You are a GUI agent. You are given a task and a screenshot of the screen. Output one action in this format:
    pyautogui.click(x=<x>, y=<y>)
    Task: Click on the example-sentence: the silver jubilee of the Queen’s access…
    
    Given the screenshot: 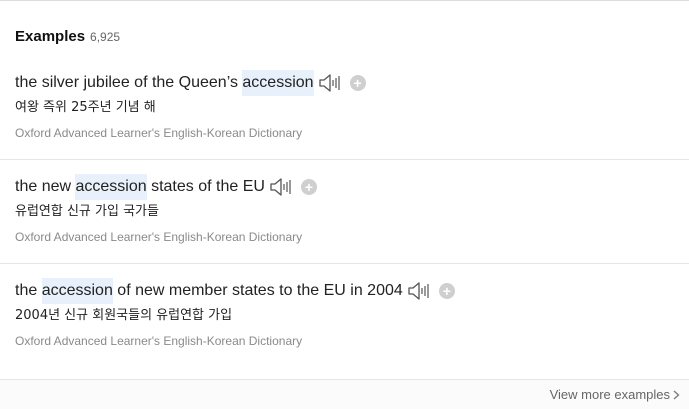 What is the action you would take?
    pyautogui.click(x=352, y=83)
    